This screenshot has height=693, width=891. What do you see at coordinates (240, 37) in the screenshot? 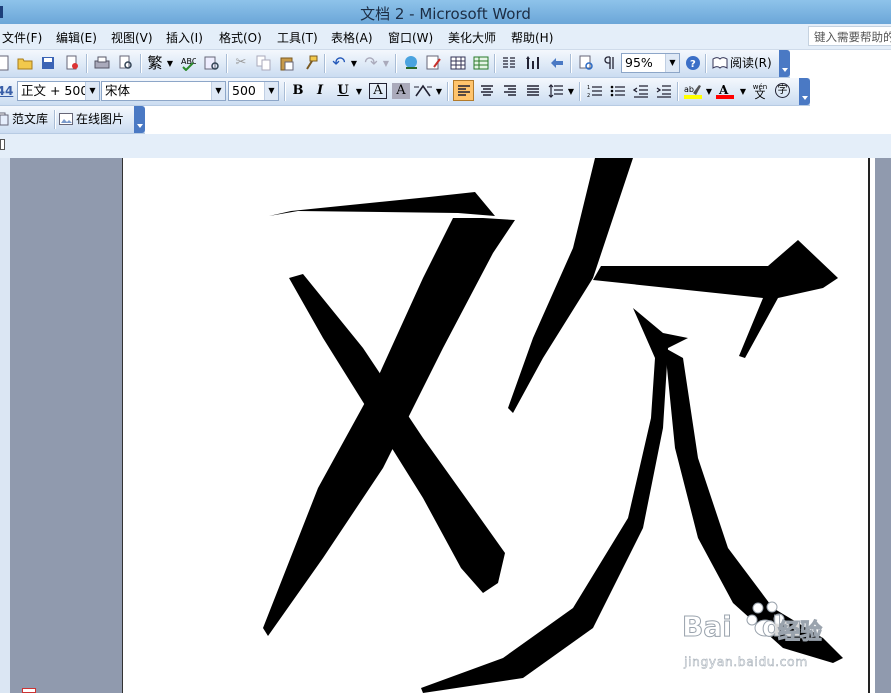
I see `menu-format: 格式(O)` at bounding box center [240, 37].